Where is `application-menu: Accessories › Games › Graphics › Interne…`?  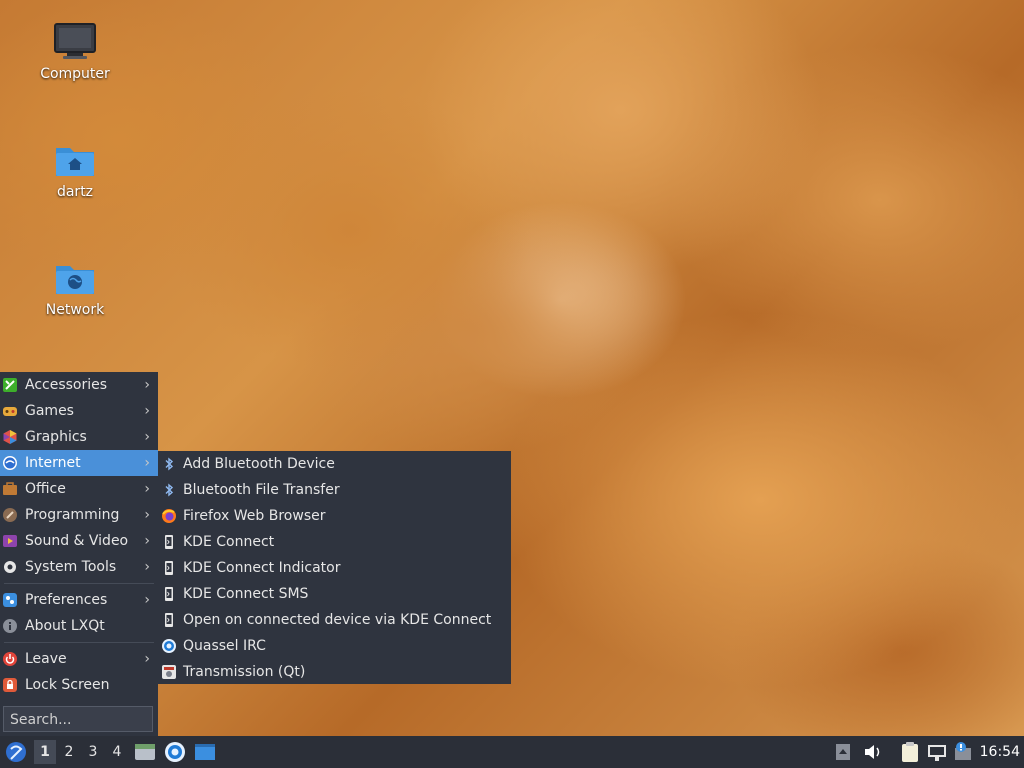 application-menu: Accessories › Games › Graphics › Interne… is located at coordinates (79, 554).